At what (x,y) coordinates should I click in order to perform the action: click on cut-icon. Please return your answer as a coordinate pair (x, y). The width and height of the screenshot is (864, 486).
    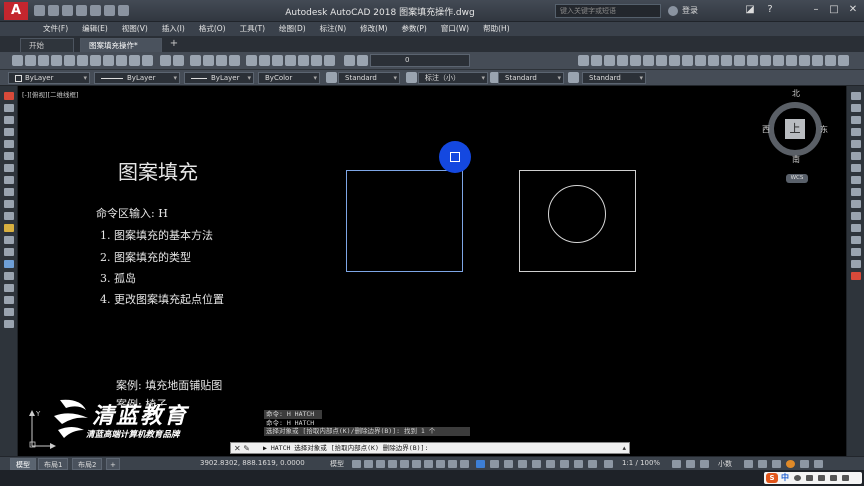
    Looking at the image, I should click on (95, 60).